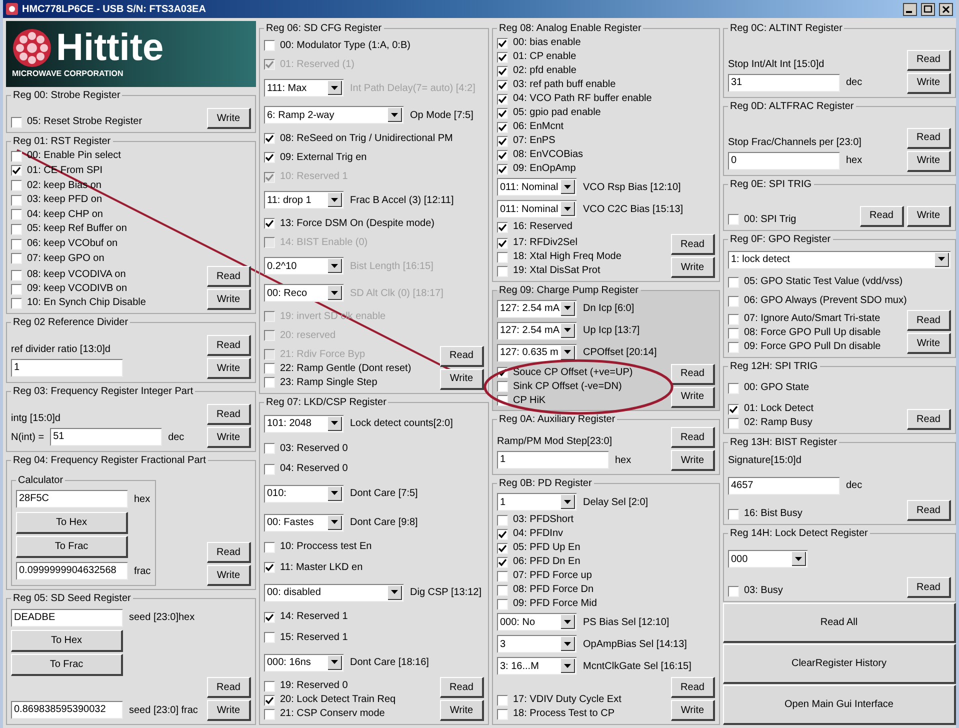 Image resolution: width=959 pixels, height=728 pixels. Describe the element at coordinates (928, 9) in the screenshot. I see `maximize-icon` at that location.